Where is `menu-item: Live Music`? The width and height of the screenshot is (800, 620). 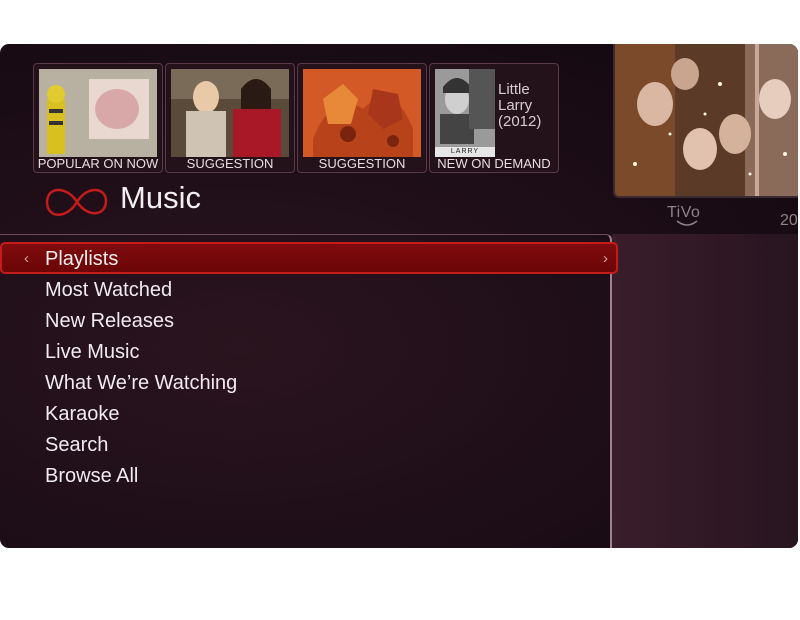 menu-item: Live Music is located at coordinates (92, 352).